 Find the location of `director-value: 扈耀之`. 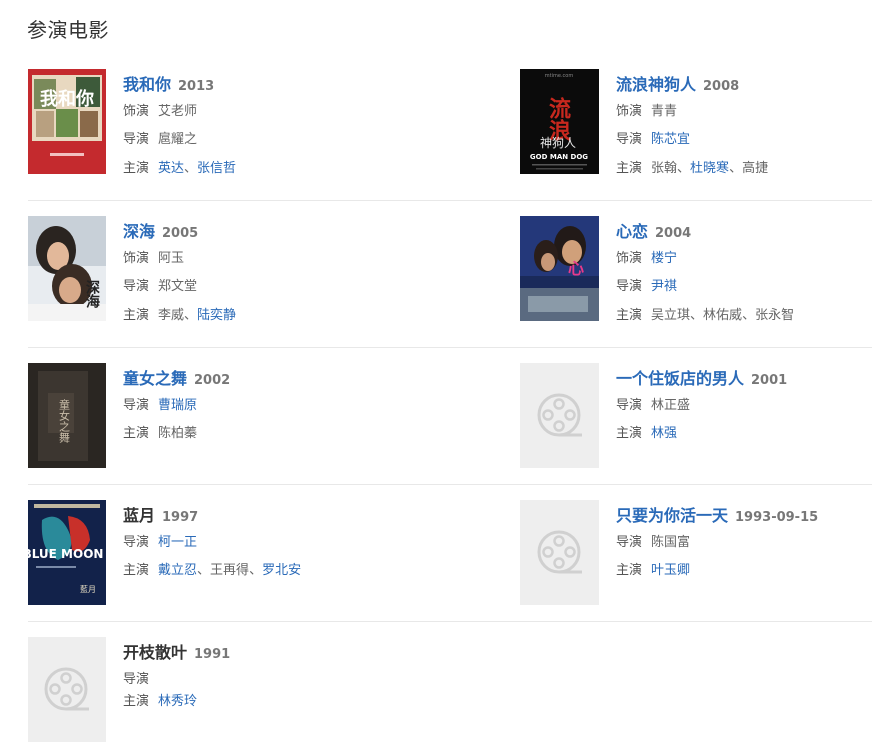

director-value: 扈耀之 is located at coordinates (178, 140).